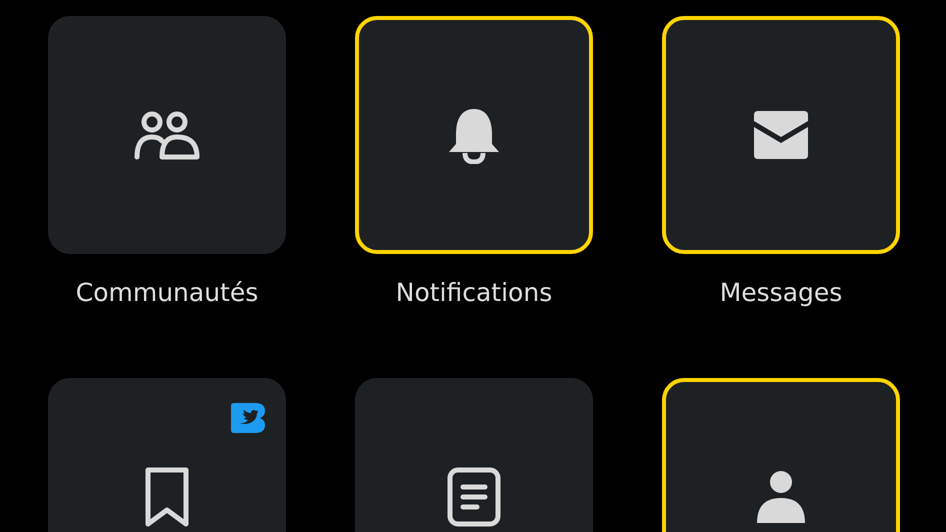 The width and height of the screenshot is (946, 532). I want to click on tile-label: Communautés, so click(167, 293).